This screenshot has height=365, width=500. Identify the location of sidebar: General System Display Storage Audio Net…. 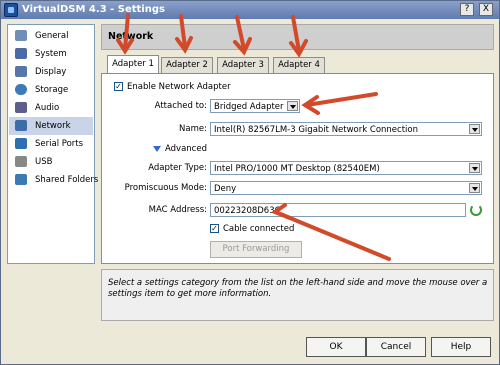
(52, 144).